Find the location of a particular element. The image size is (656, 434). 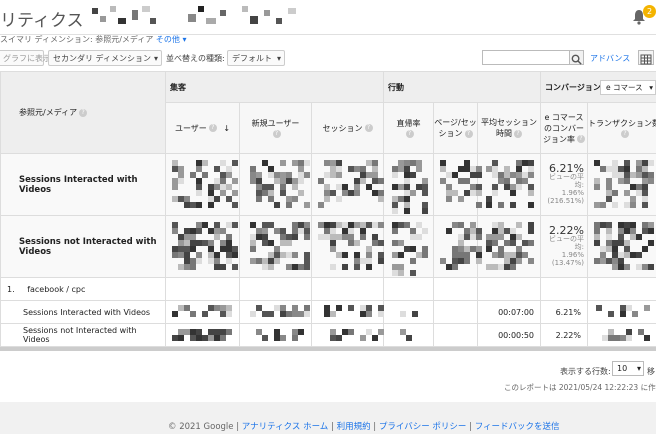

sort-type-value: デフォルト is located at coordinates (252, 58).